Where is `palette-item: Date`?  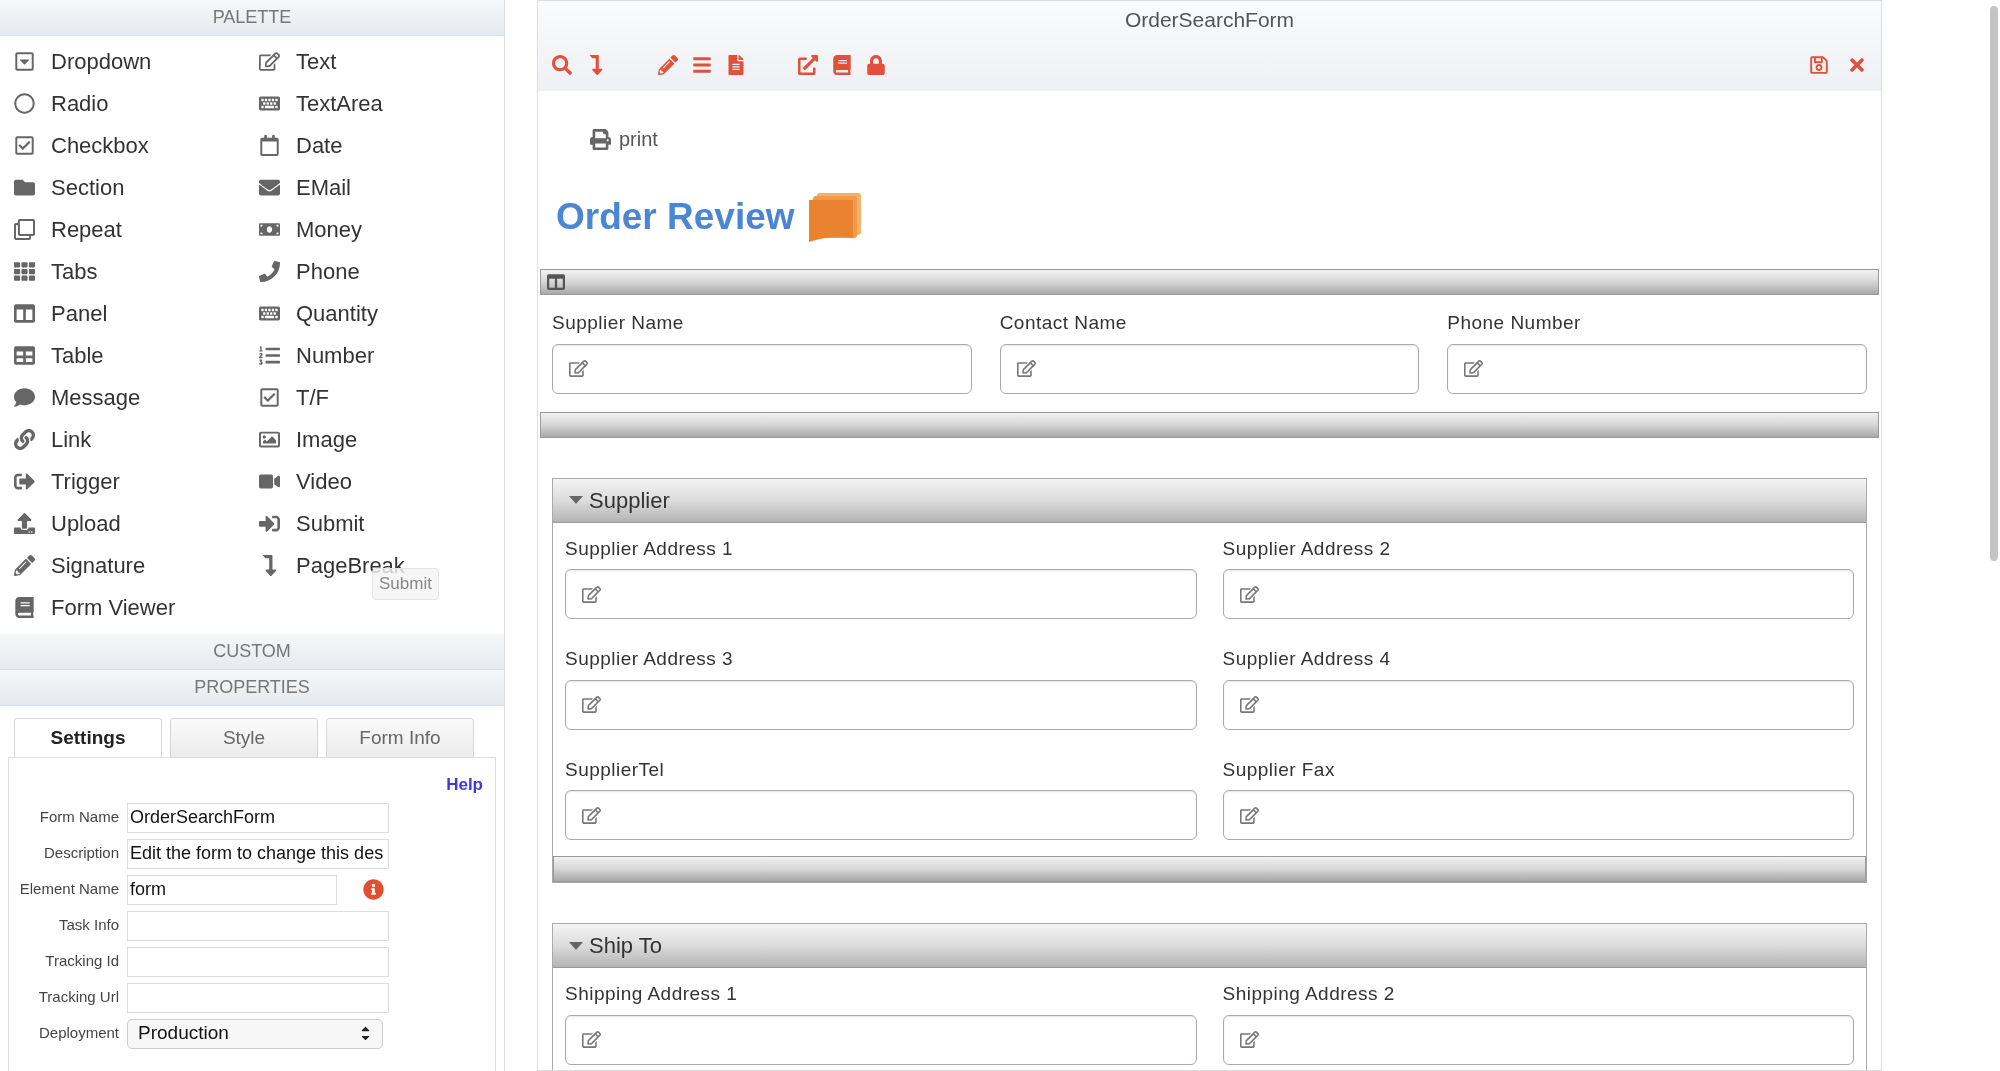
palette-item: Date is located at coordinates (301, 145).